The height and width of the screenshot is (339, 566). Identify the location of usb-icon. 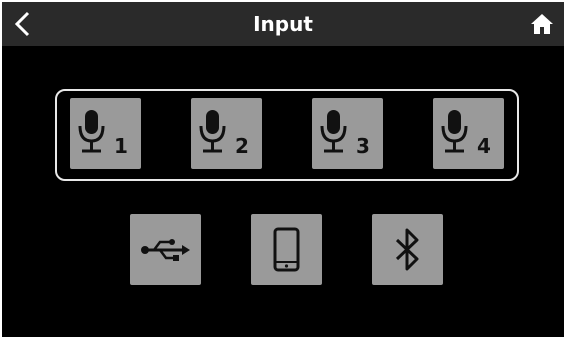
(165, 250).